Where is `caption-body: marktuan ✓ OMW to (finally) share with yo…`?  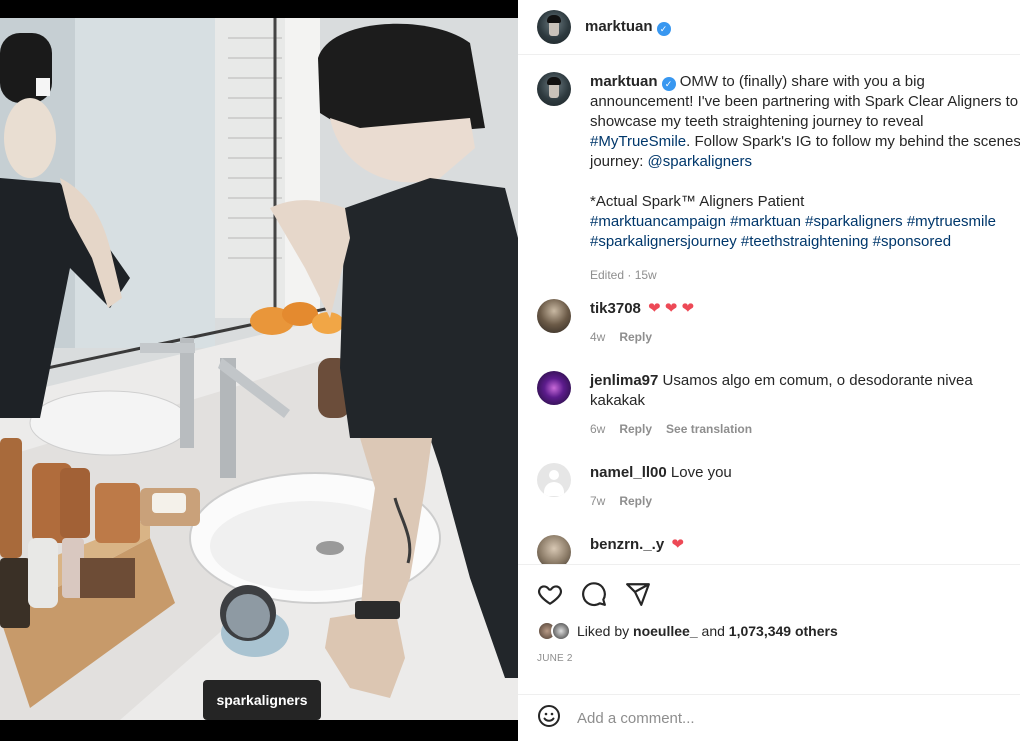
caption-body: marktuan ✓ OMW to (finally) share with yo… is located at coordinates (805, 178).